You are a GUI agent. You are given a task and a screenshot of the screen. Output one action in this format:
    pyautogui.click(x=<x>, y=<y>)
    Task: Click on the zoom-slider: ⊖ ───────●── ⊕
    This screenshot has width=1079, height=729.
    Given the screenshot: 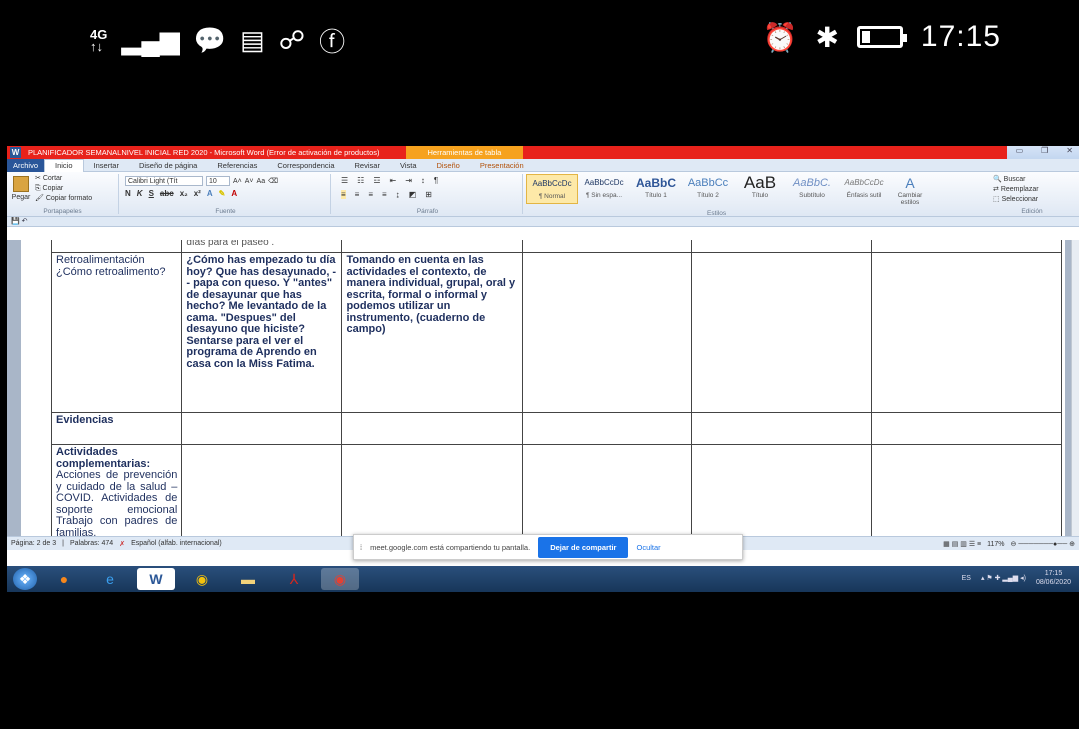 What is the action you would take?
    pyautogui.click(x=1043, y=544)
    